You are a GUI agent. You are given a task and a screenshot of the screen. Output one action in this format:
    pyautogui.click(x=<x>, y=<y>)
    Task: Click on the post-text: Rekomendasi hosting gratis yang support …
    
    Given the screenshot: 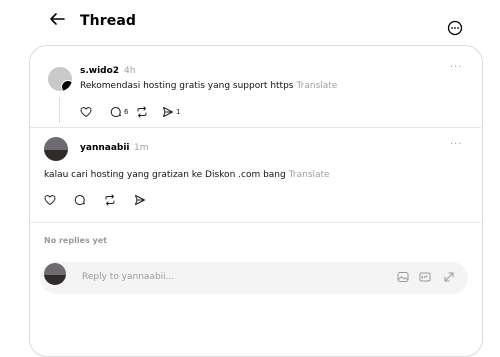 What is the action you would take?
    pyautogui.click(x=208, y=86)
    